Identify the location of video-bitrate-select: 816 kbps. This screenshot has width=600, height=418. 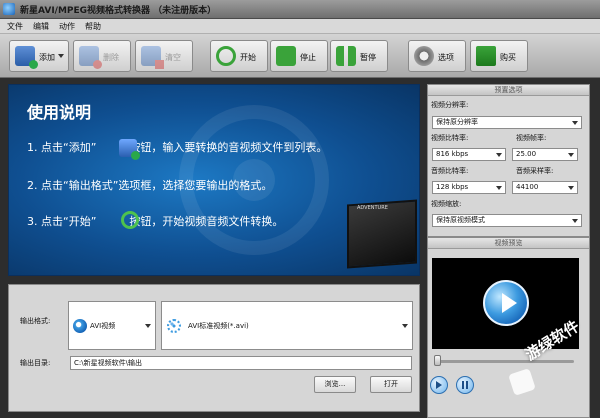
(469, 154).